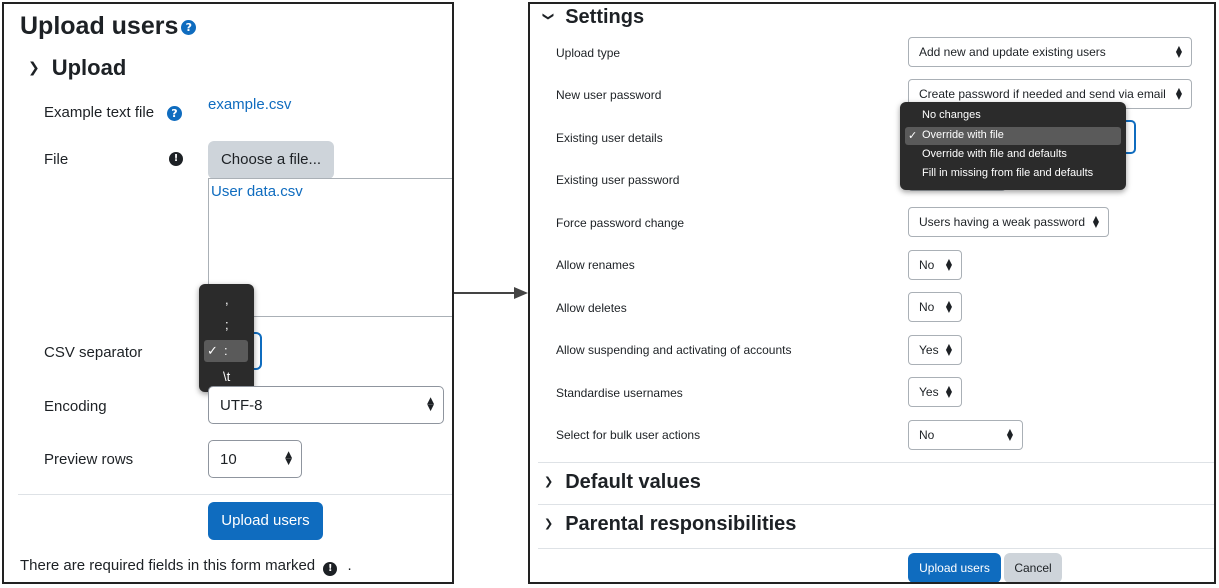  Describe the element at coordinates (227, 324) in the screenshot. I see `csv-option-semicolon: ;` at that location.